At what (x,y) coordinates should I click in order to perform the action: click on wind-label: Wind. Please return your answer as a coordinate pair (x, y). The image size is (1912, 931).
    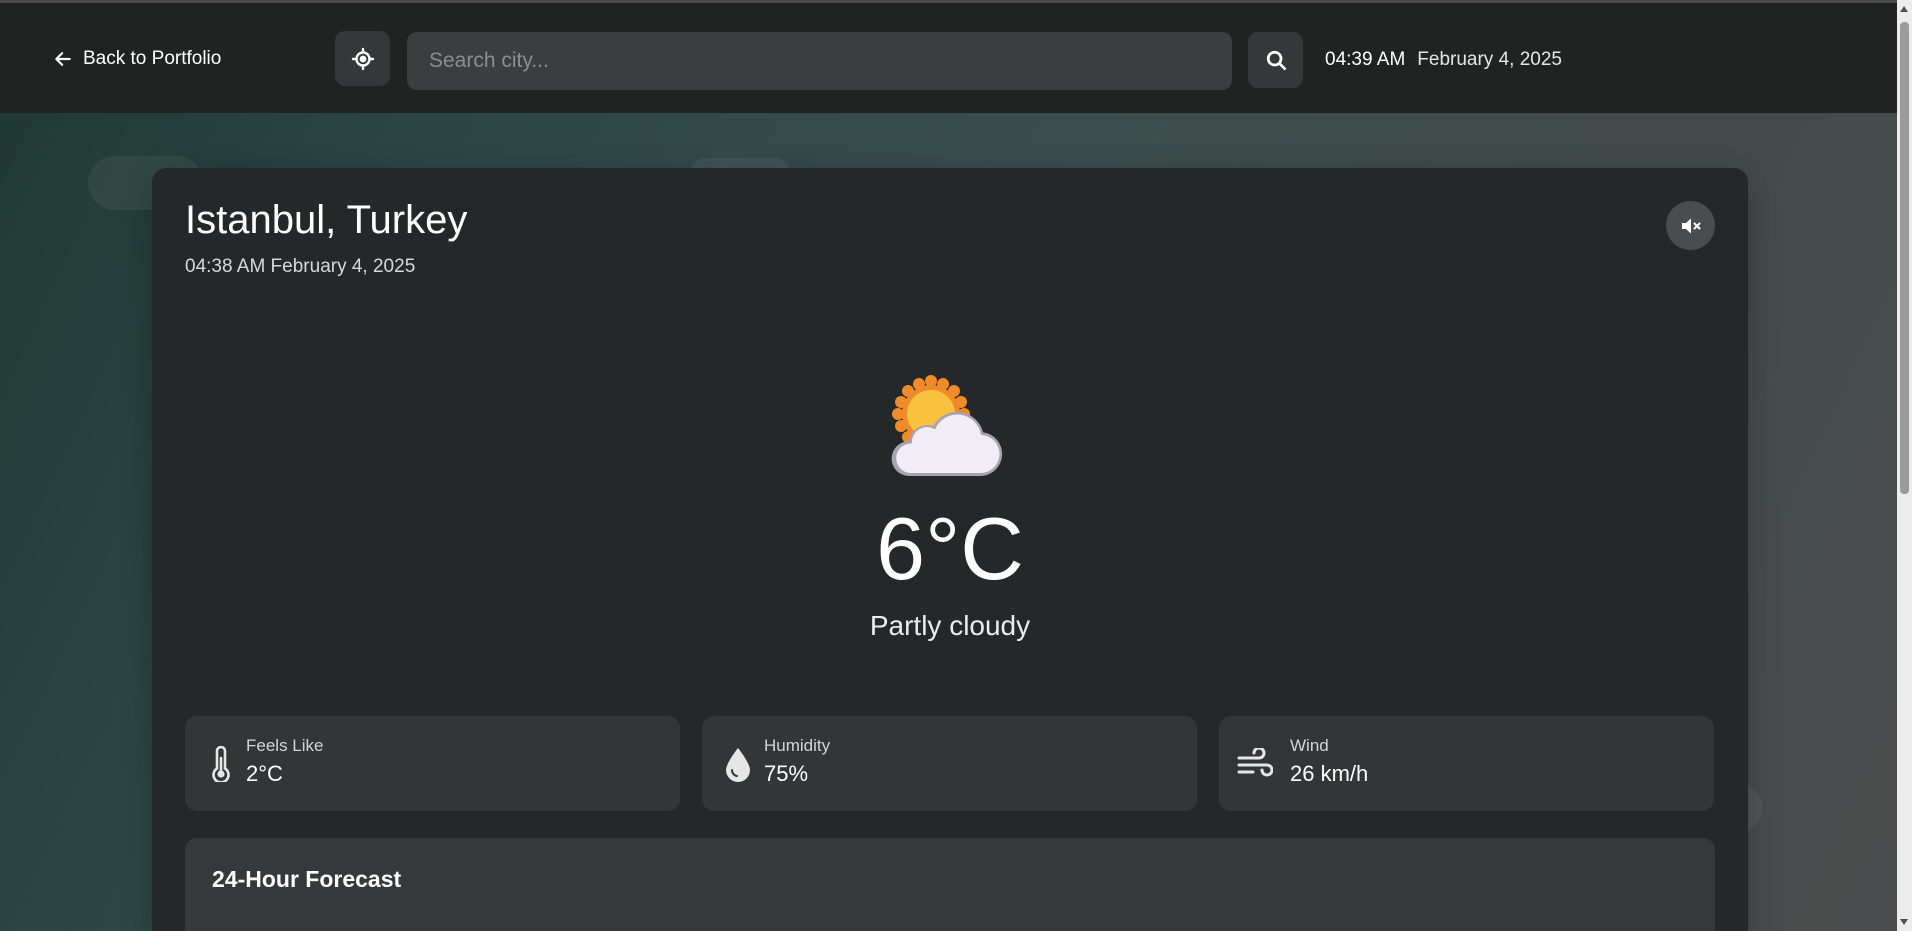
    Looking at the image, I should click on (1309, 745).